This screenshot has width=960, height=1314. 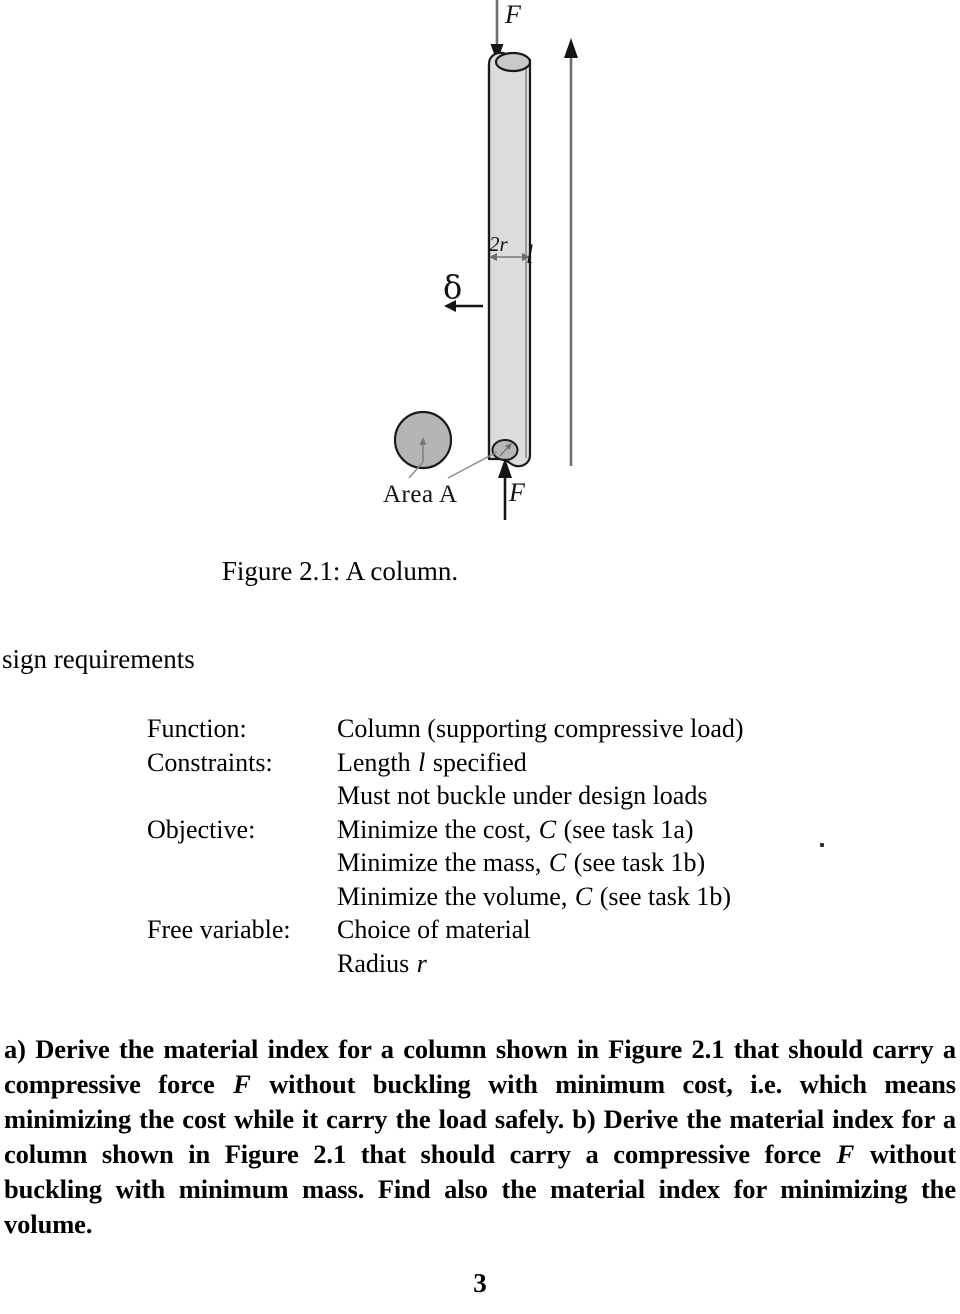 I want to click on page-number: 3, so click(x=480, y=1283).